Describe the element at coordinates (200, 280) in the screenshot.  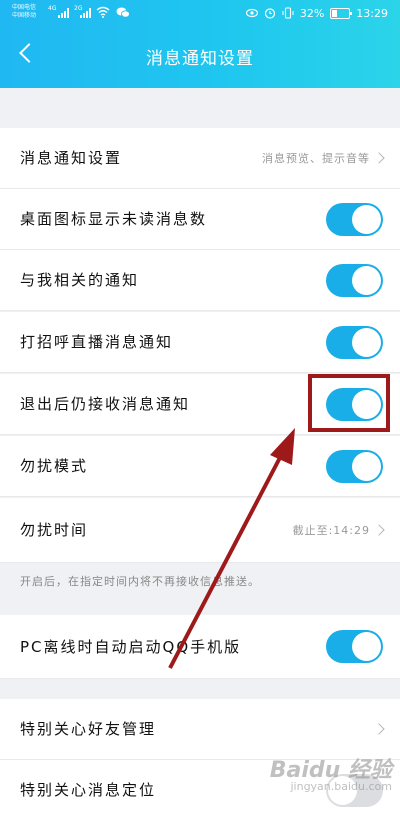
I see `setting-row-related-notification: 与我相关的通知` at that location.